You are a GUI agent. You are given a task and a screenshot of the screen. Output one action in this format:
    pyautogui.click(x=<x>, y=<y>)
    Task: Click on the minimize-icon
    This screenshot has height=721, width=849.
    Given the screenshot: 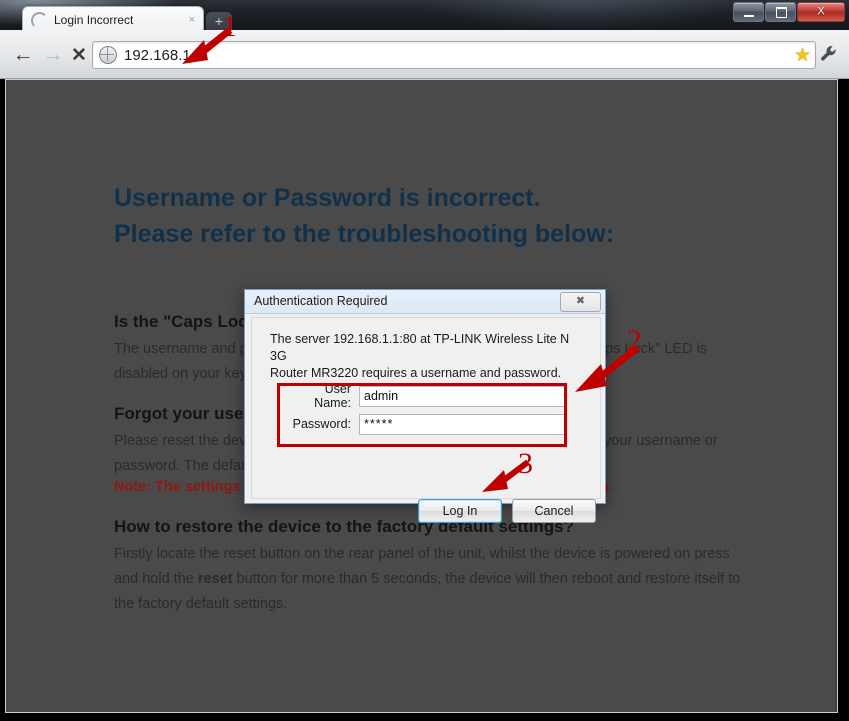 What is the action you would take?
    pyautogui.click(x=749, y=16)
    